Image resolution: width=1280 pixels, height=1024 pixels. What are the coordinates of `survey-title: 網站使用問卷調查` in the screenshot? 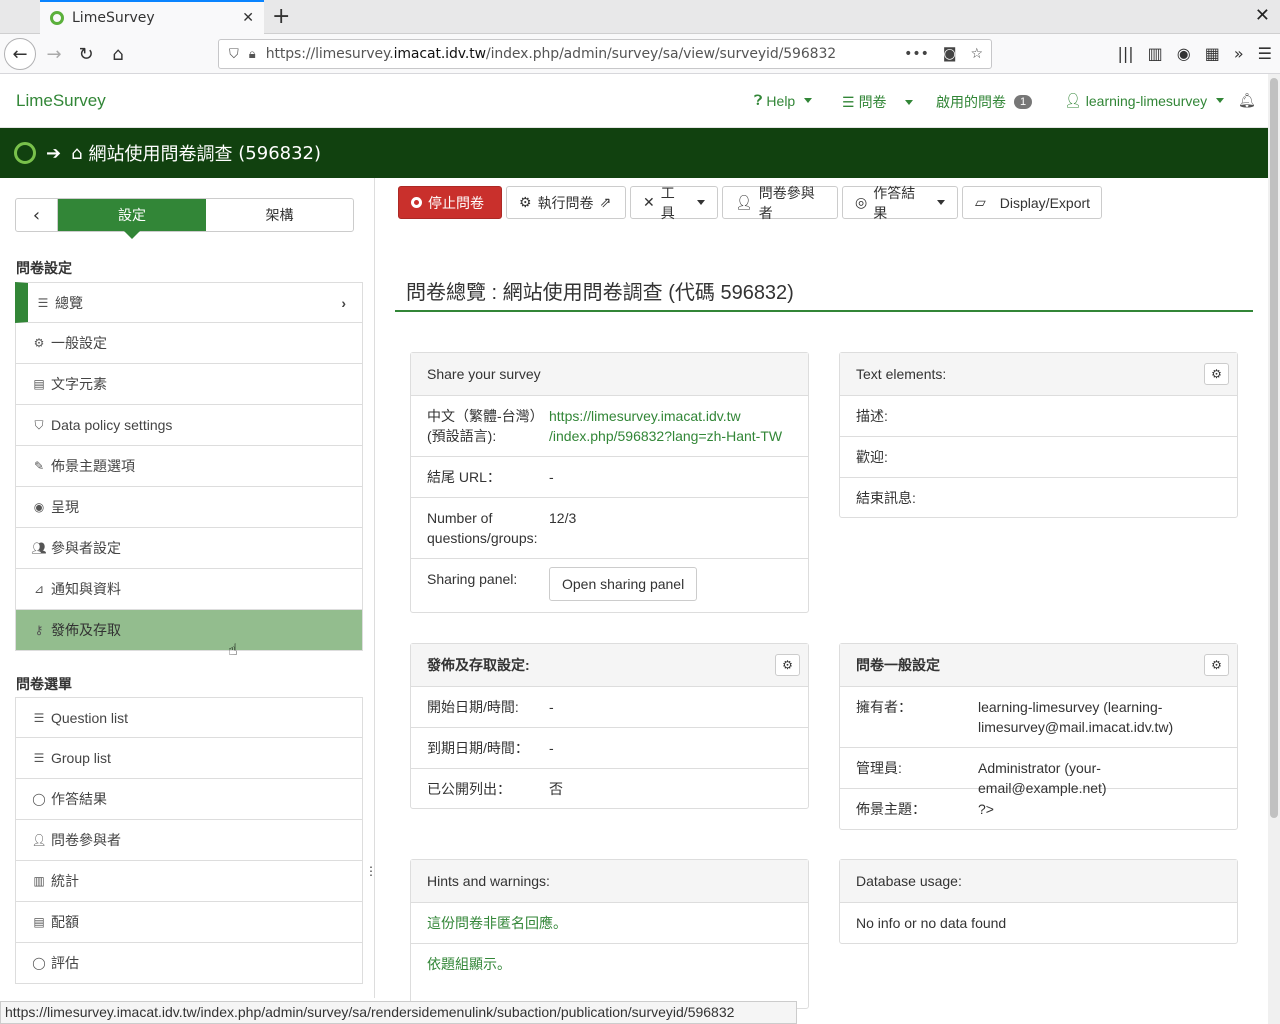 It's located at (161, 153).